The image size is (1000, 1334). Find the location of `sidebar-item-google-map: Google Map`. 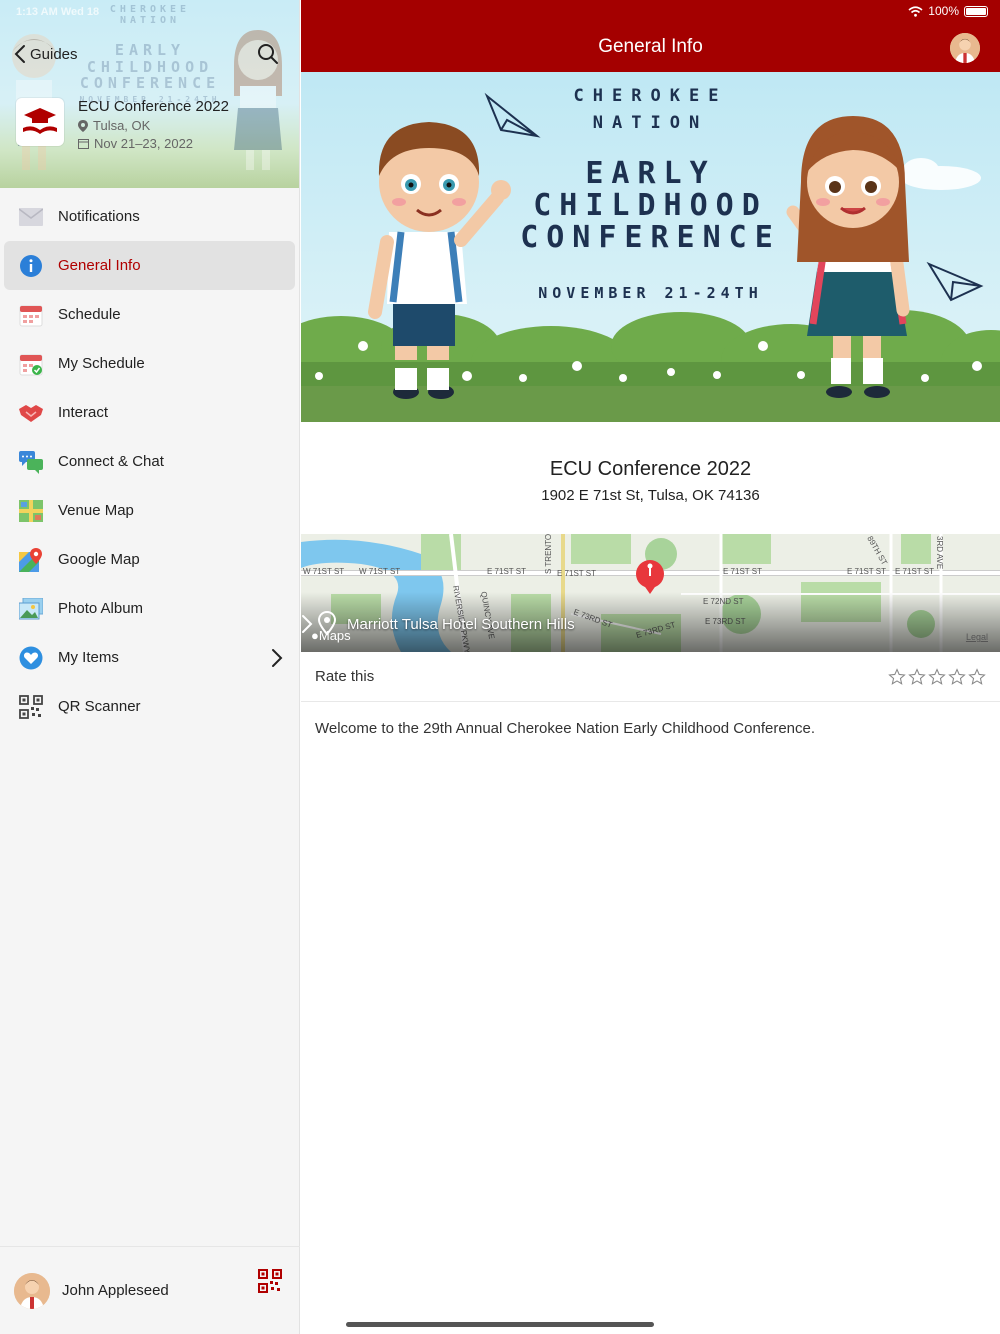

sidebar-item-google-map: Google Map is located at coordinates (149, 559).